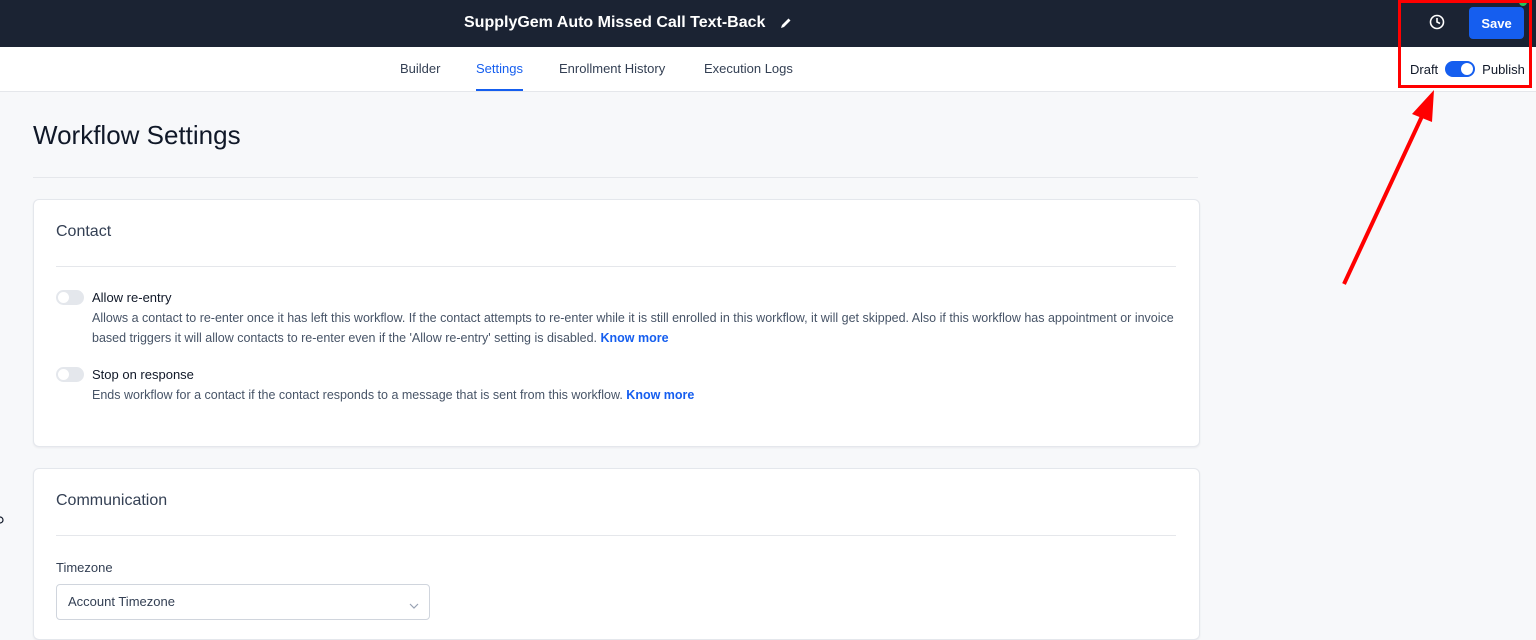 This screenshot has width=1536, height=640. What do you see at coordinates (2, 520) in the screenshot?
I see `edge-marker` at bounding box center [2, 520].